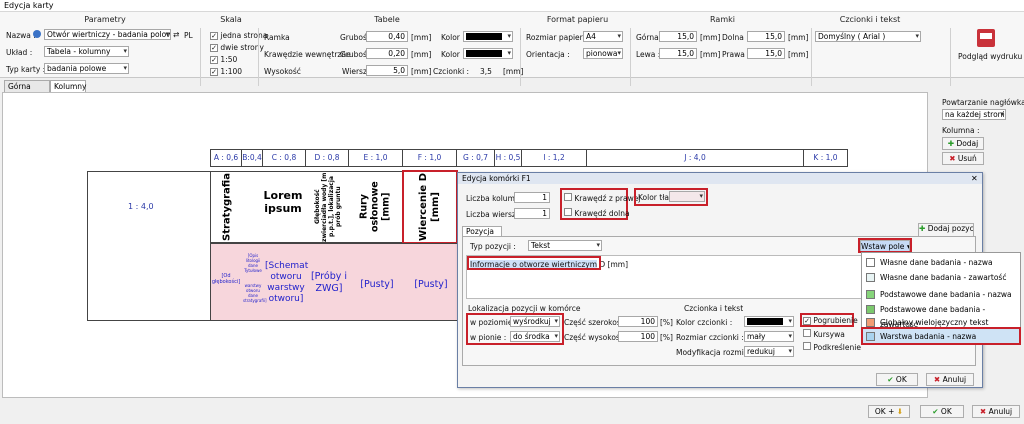 The height and width of the screenshot is (424, 1024). I want to click on type-select: badania polowe, so click(86, 68).